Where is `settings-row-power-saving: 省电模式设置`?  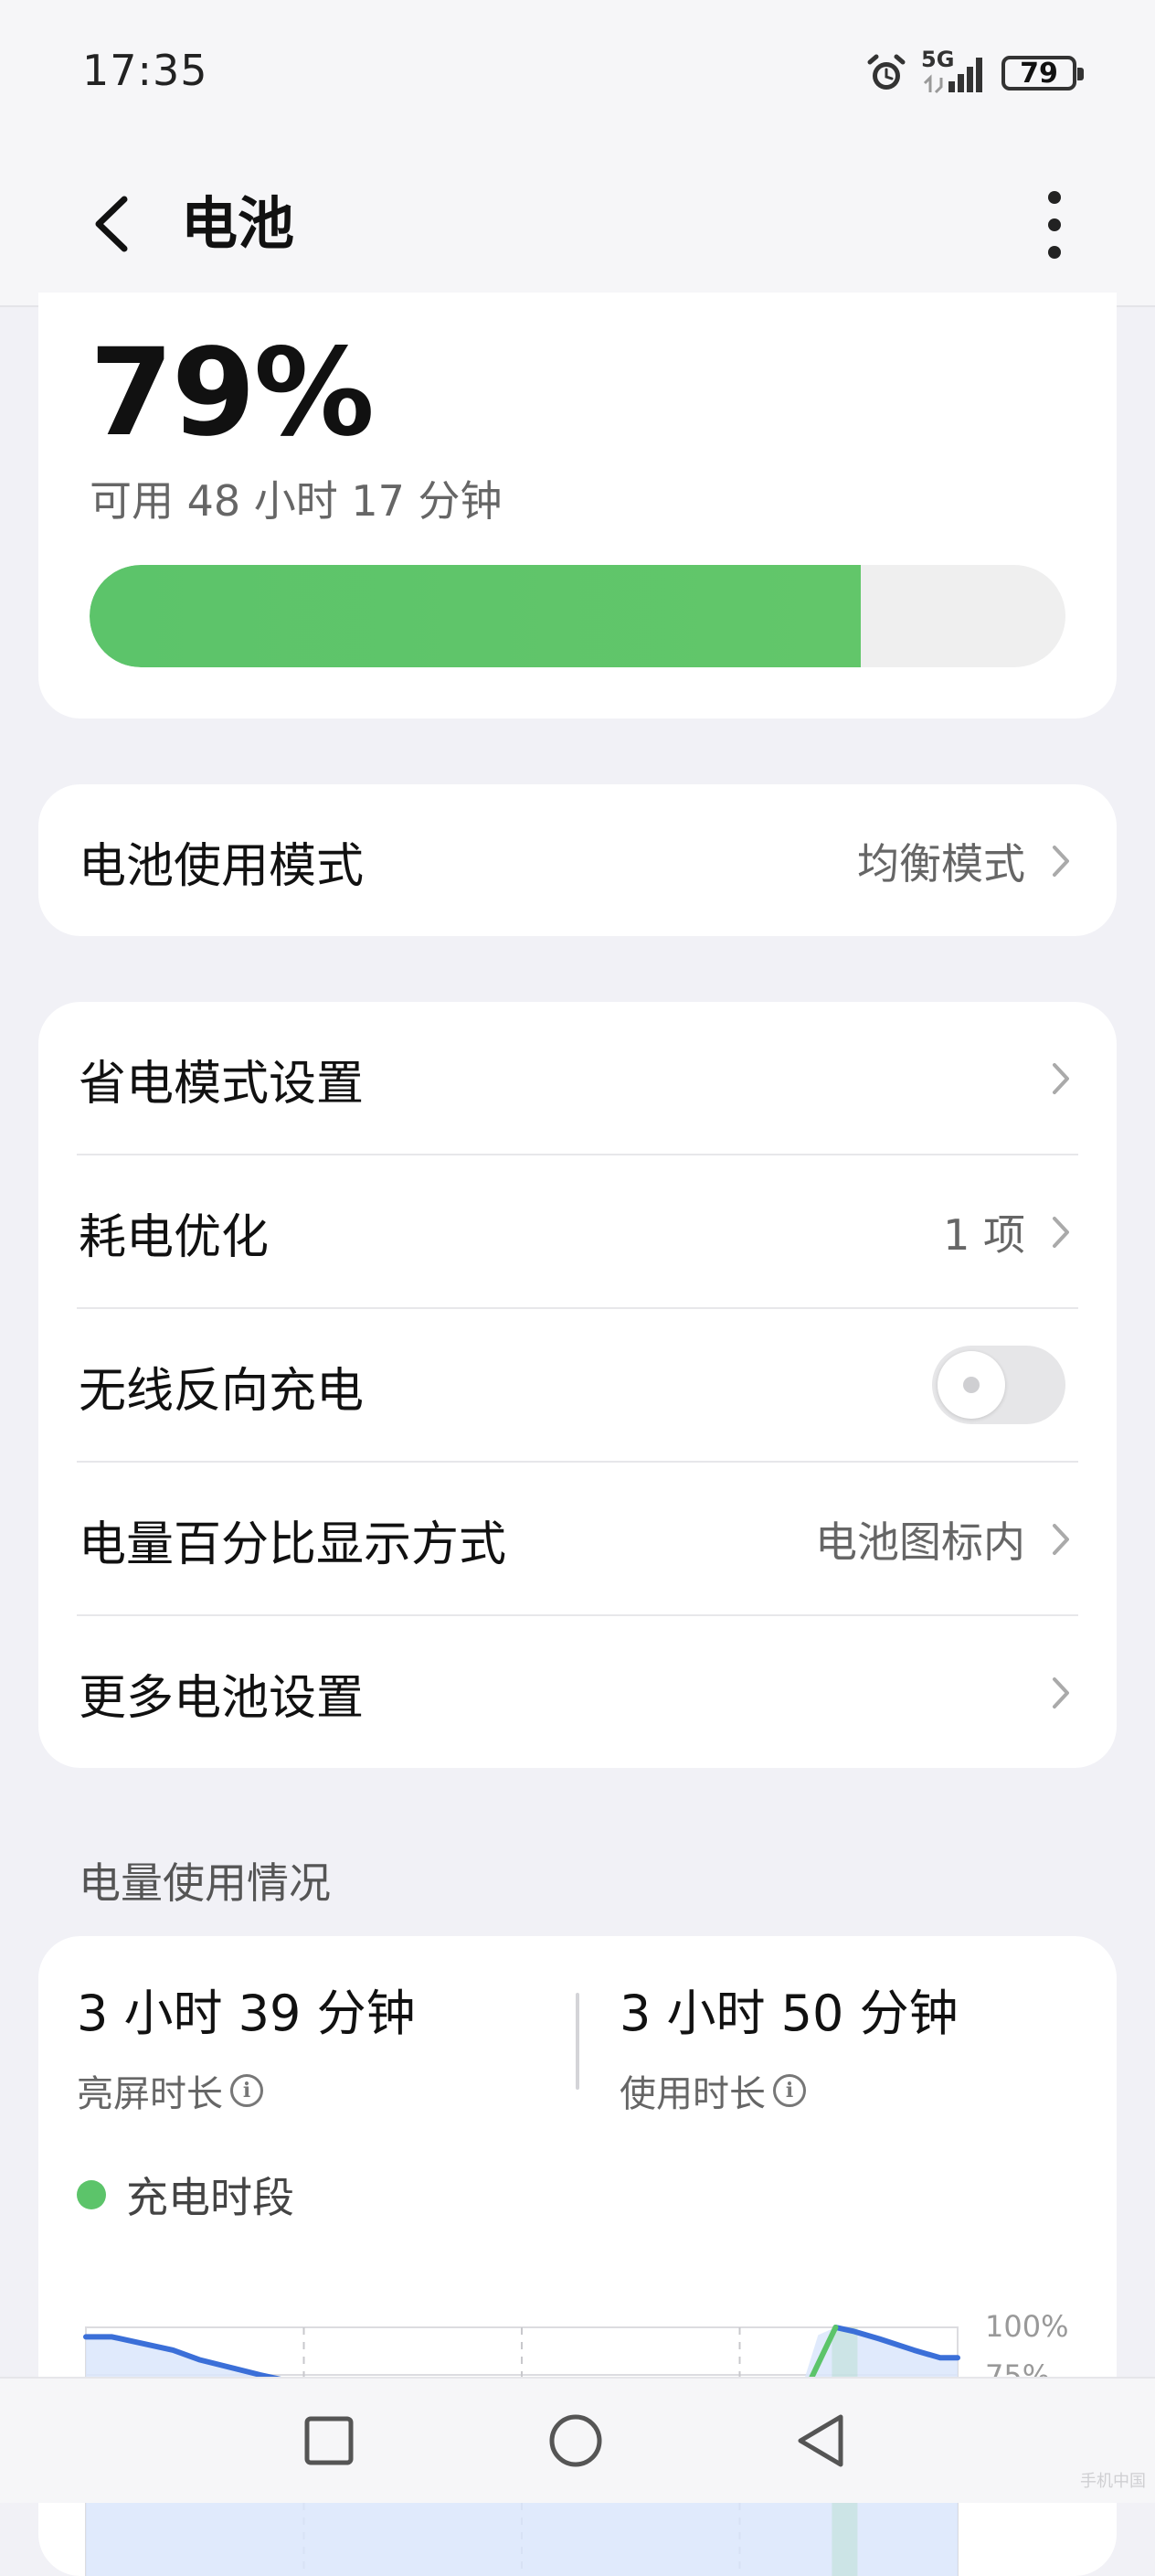 settings-row-power-saving: 省电模式设置 is located at coordinates (577, 1078).